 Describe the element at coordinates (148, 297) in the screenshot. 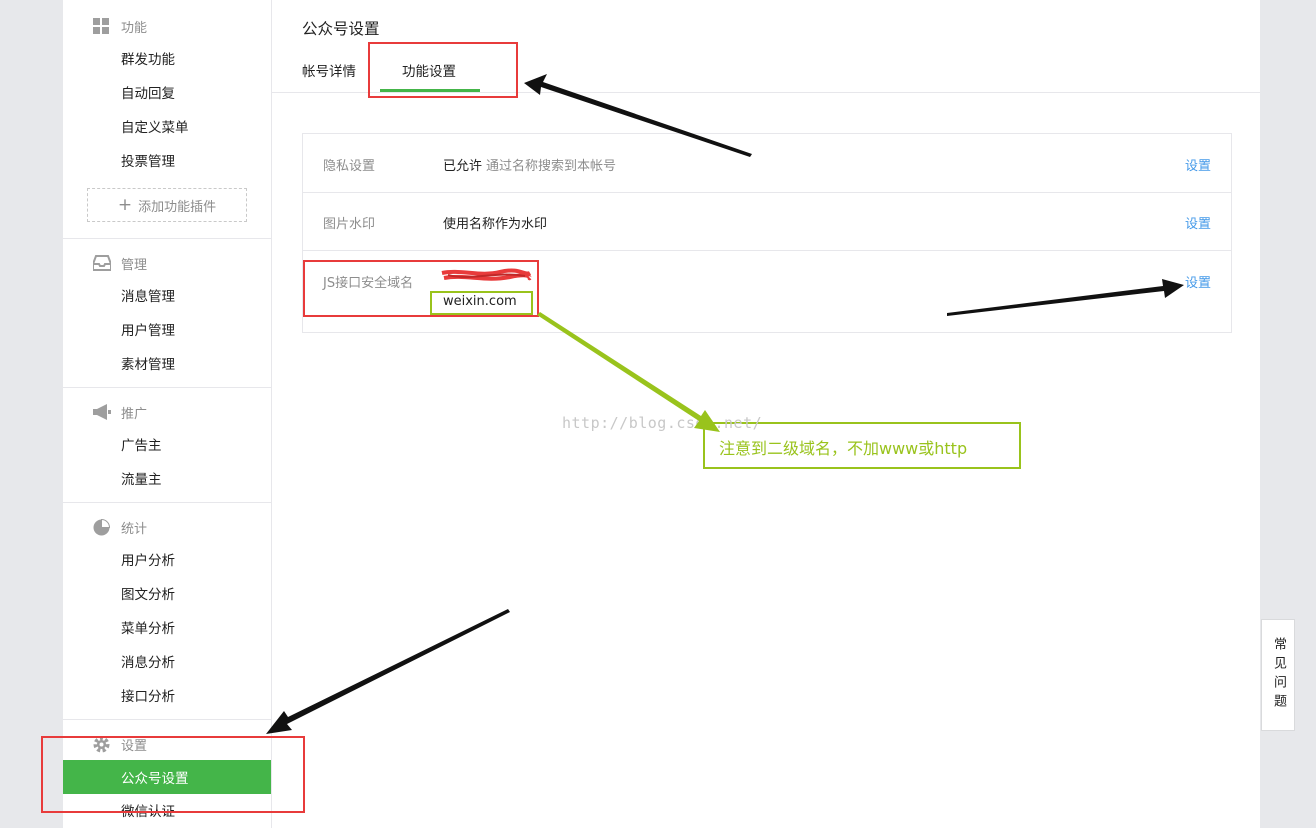

I see `sidebar-item-messages: 消息管理` at that location.